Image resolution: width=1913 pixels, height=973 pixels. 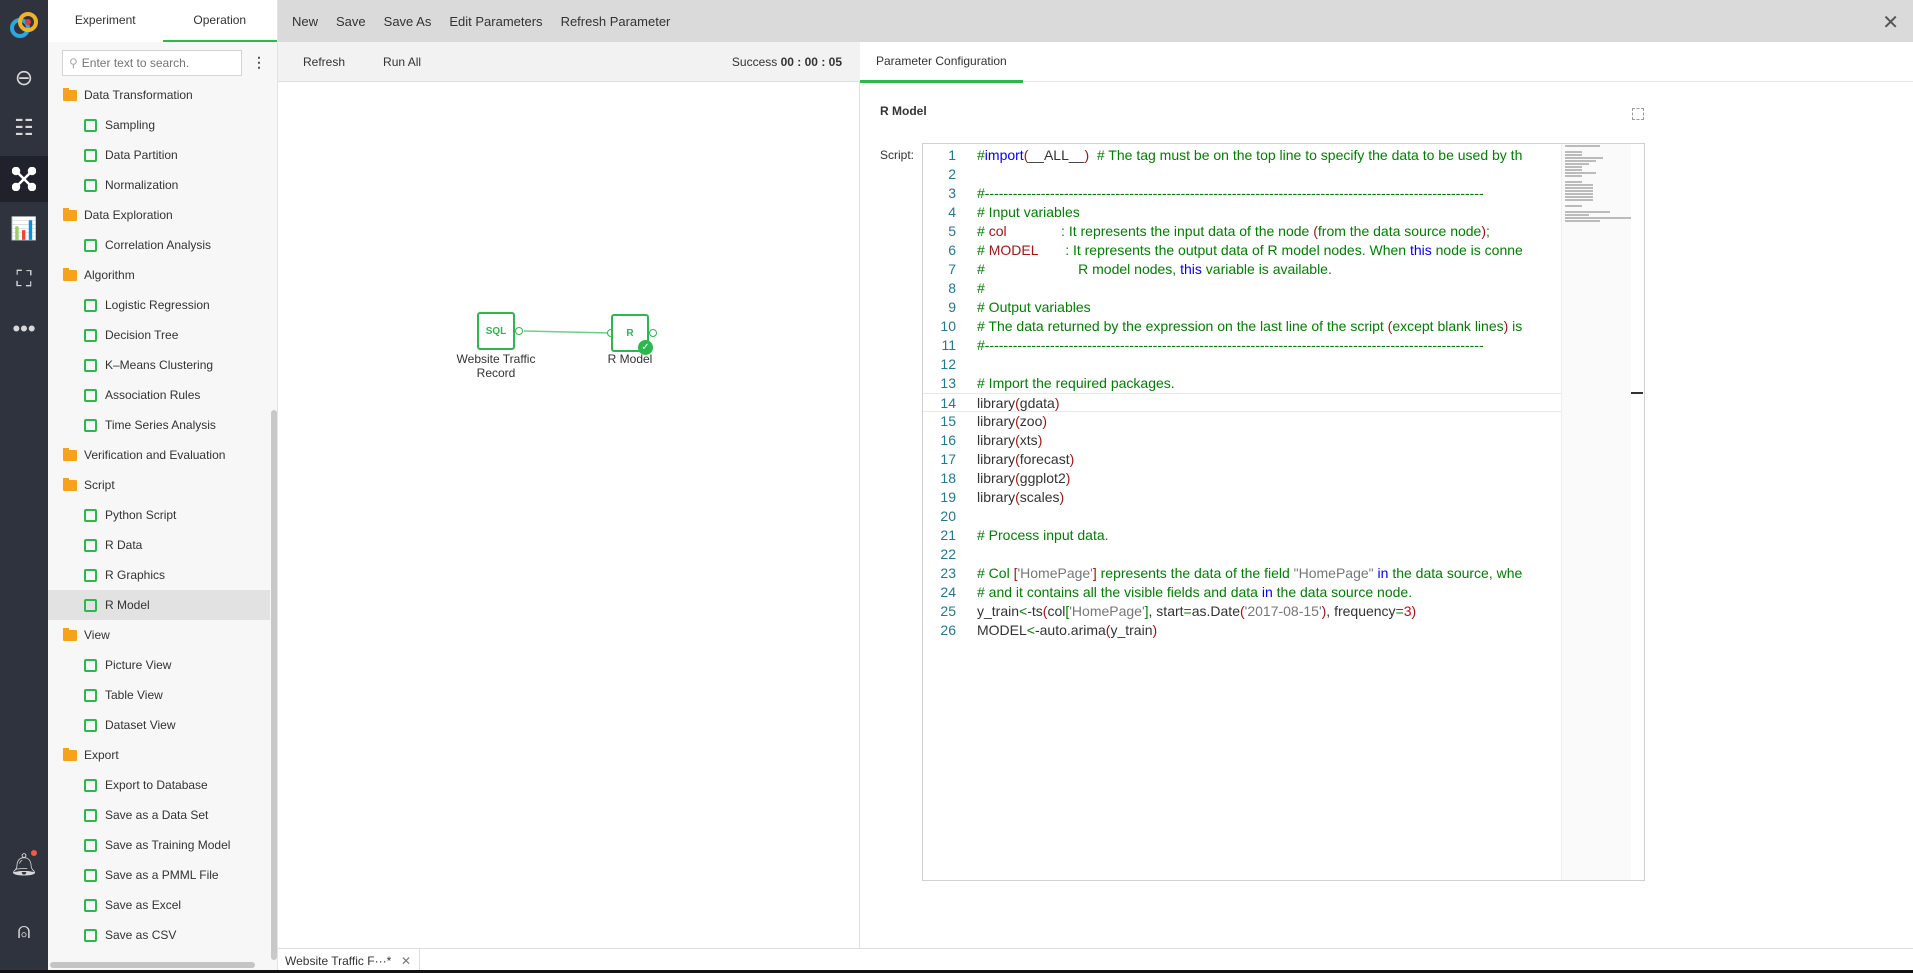 I want to click on operator-item: Save as CSV, so click(x=159, y=935).